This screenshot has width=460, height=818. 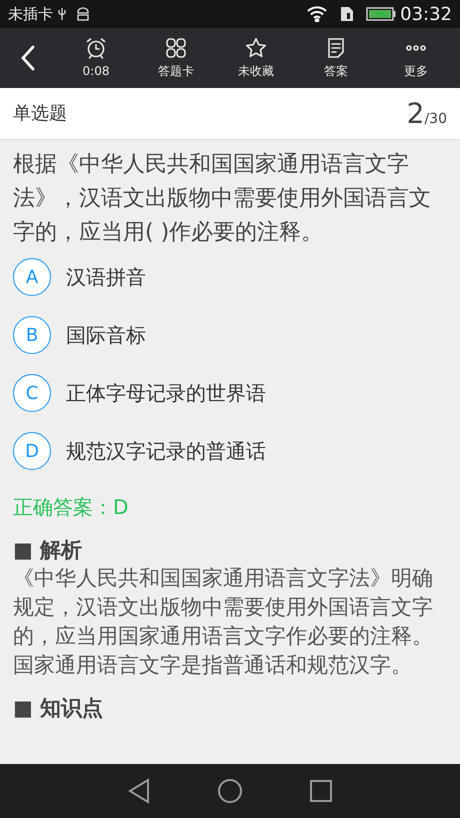 I want to click on option-letter: C, so click(x=32, y=393).